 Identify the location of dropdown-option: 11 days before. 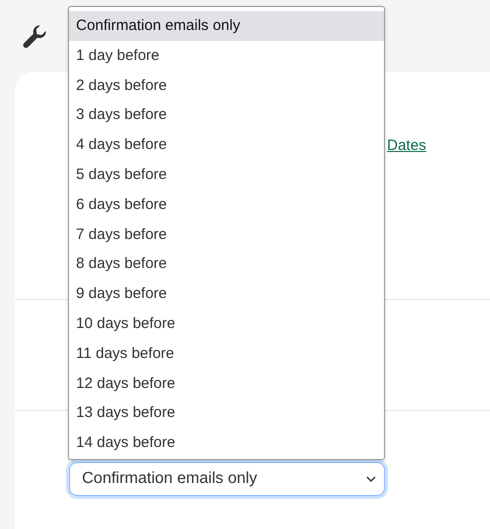
(226, 353).